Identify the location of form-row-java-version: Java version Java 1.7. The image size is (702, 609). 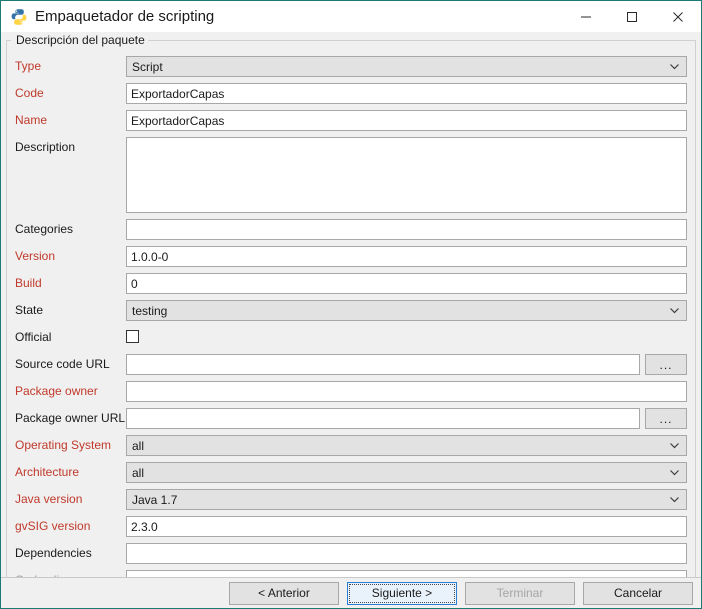
(351, 499).